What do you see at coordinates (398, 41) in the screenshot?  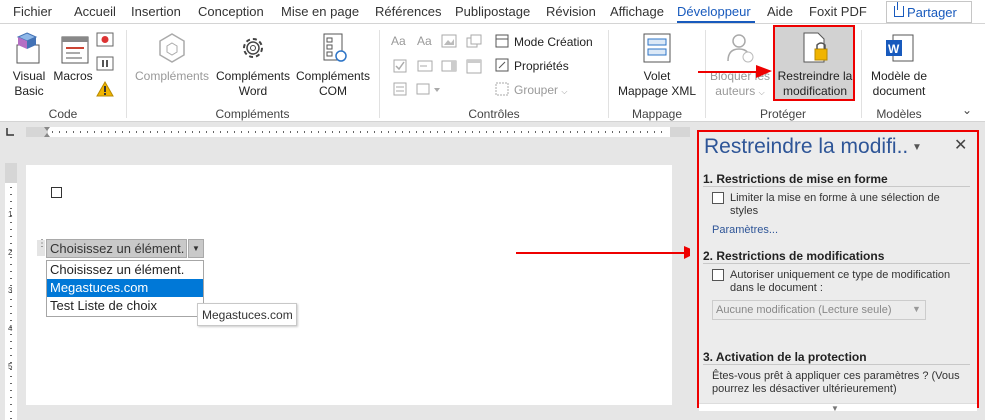 I see `rich-text-control-icon: Aa` at bounding box center [398, 41].